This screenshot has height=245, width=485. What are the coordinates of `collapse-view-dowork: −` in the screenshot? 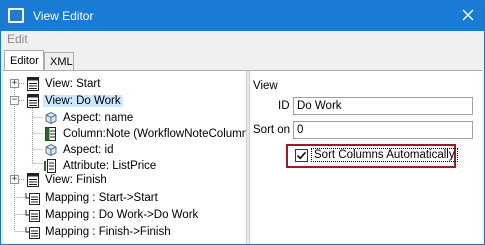 It's located at (14, 100).